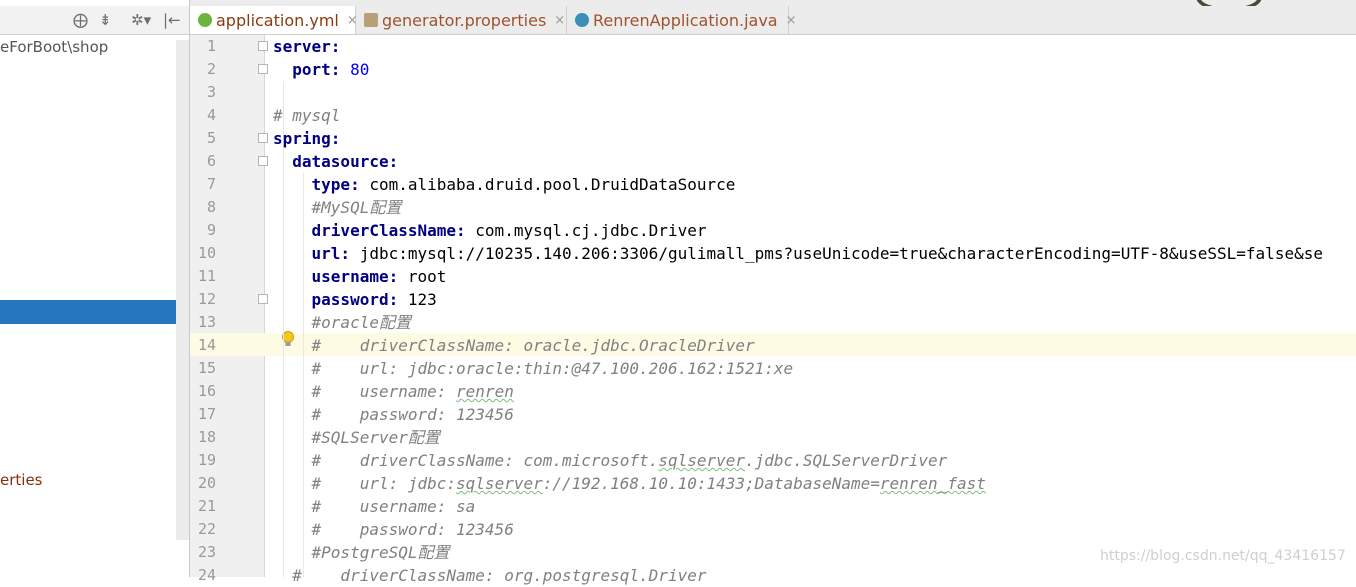  What do you see at coordinates (206, 414) in the screenshot?
I see `line-number: 17` at bounding box center [206, 414].